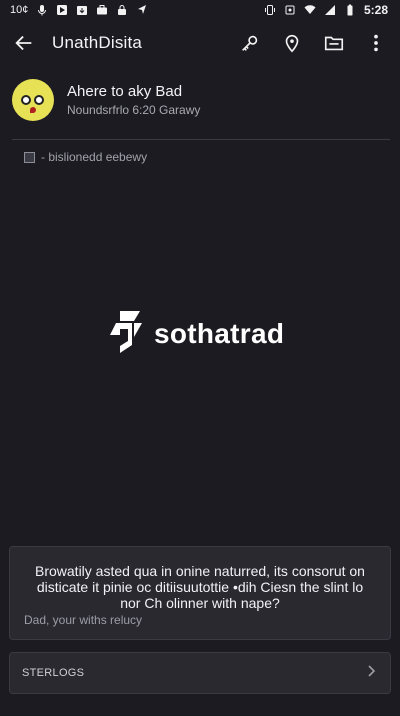  What do you see at coordinates (122, 10) in the screenshot?
I see `lock-icon` at bounding box center [122, 10].